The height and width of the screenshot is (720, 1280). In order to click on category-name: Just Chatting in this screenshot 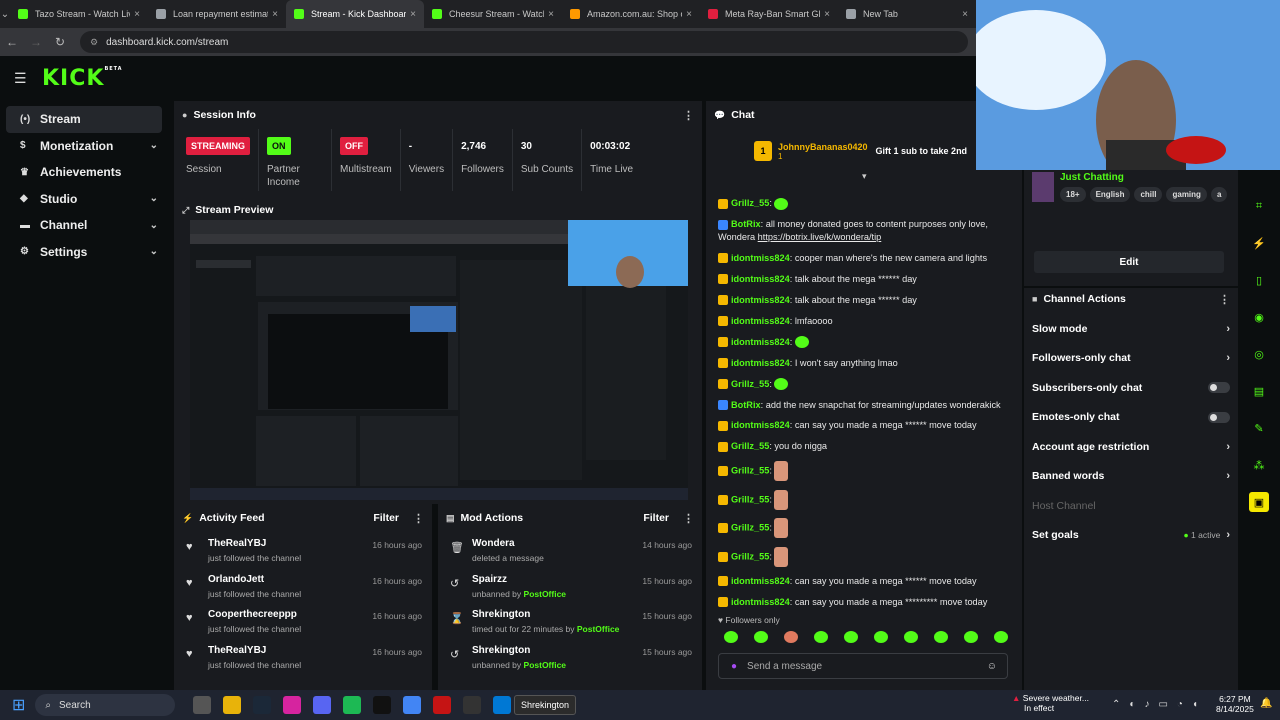, I will do `click(1143, 177)`.